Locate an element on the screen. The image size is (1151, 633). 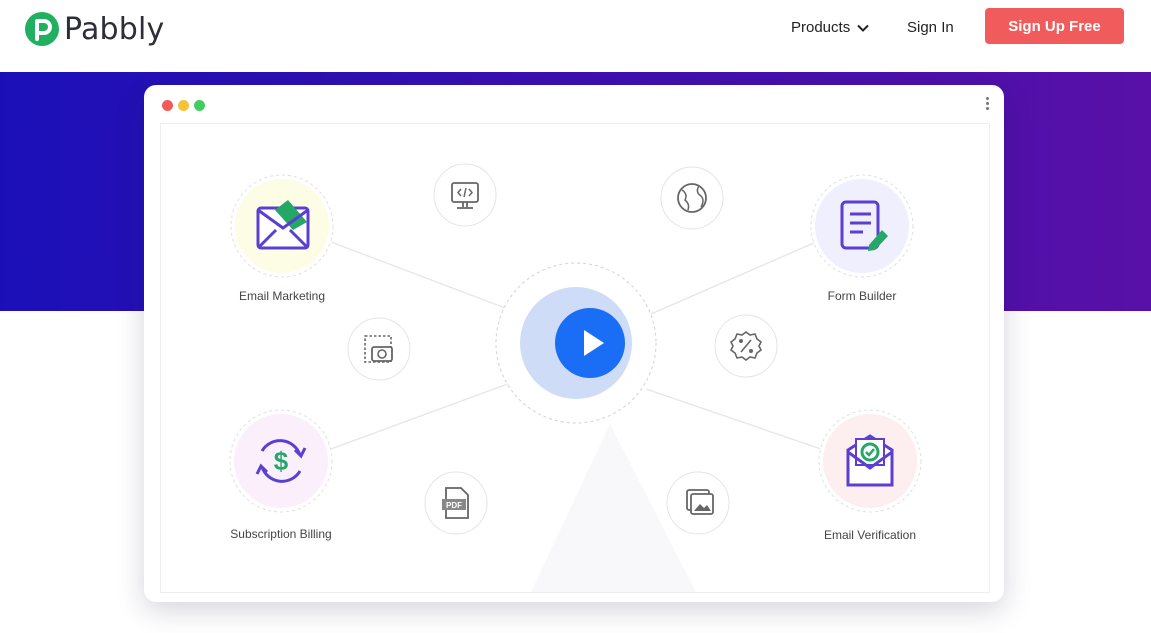
email-verification-feature: Email Verification is located at coordinates (870, 475).